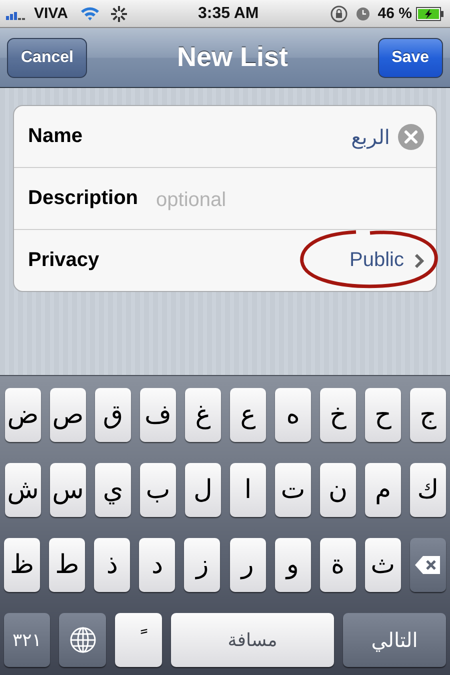  Describe the element at coordinates (252, 640) in the screenshot. I see `space-key: مسافة` at that location.